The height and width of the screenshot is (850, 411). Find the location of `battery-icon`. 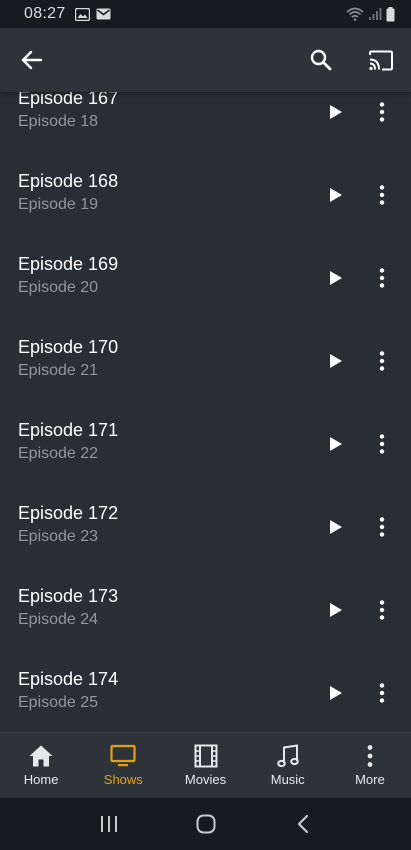

battery-icon is located at coordinates (390, 13).